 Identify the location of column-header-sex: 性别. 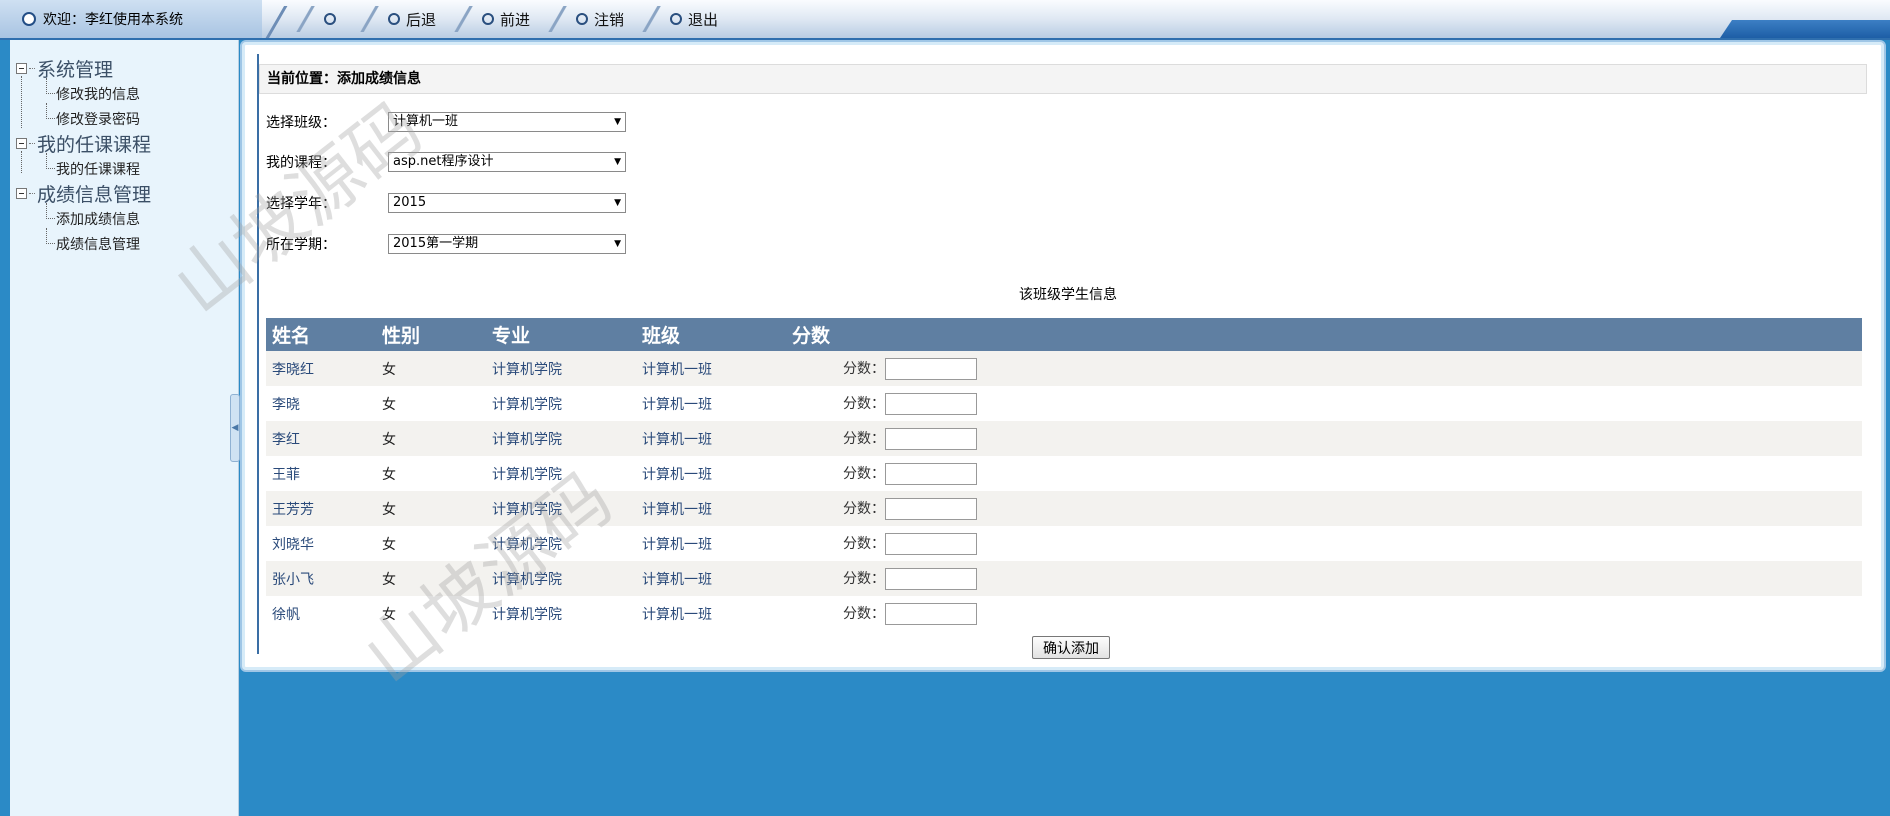
(431, 334).